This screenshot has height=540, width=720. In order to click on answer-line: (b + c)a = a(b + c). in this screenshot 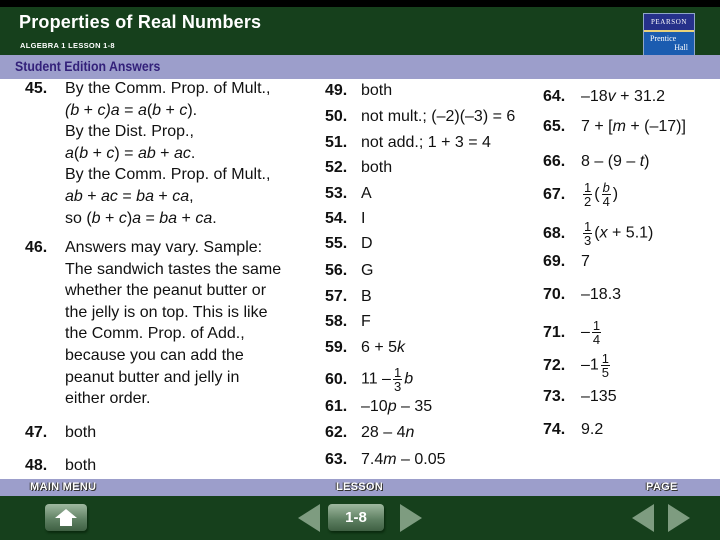, I will do `click(131, 110)`.